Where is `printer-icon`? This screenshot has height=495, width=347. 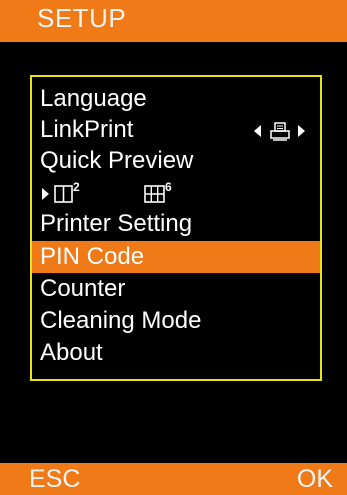 printer-icon is located at coordinates (280, 131).